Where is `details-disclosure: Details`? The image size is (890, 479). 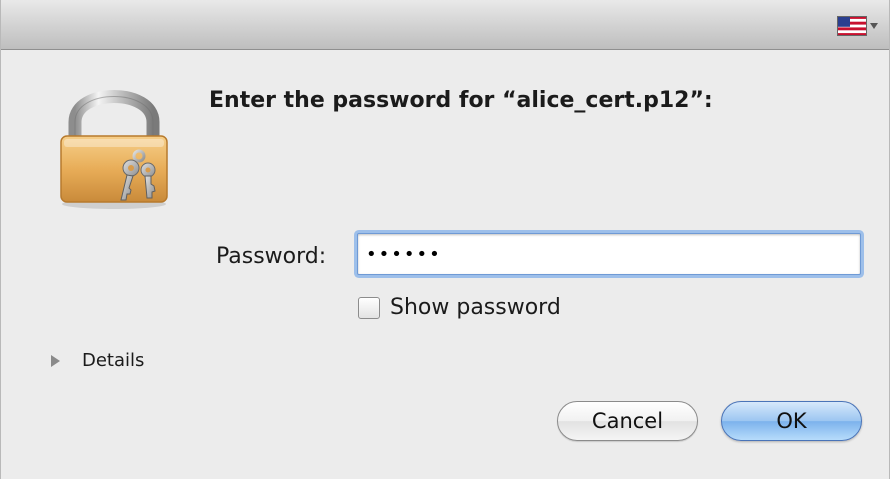 details-disclosure: Details is located at coordinates (97, 360).